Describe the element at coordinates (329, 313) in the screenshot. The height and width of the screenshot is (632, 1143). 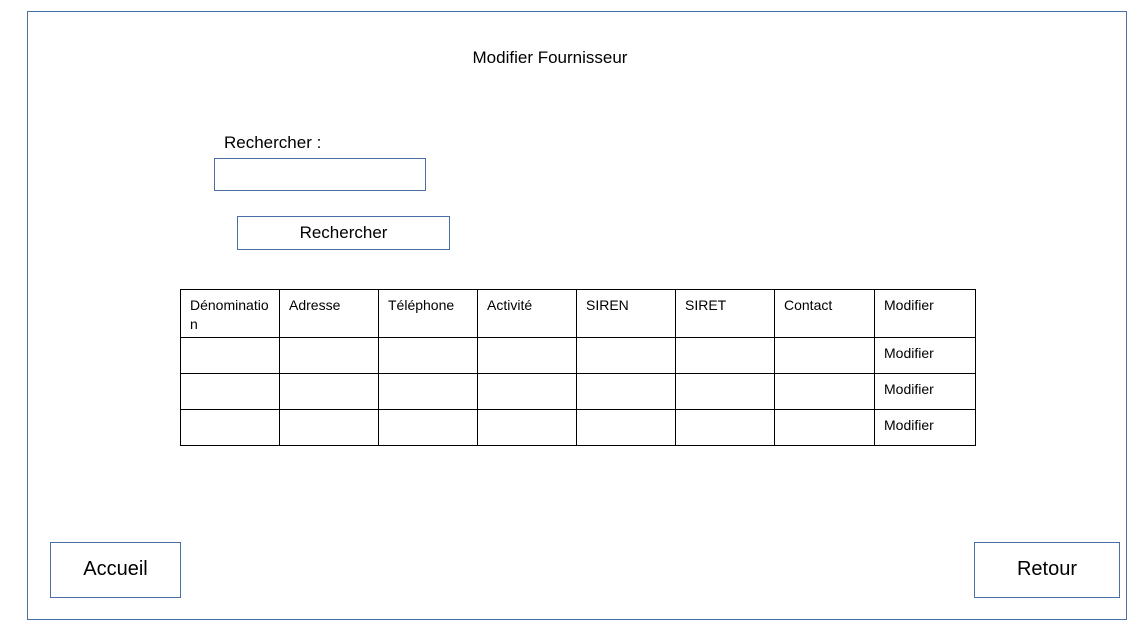
I see `column-header-adresse: Adresse` at that location.